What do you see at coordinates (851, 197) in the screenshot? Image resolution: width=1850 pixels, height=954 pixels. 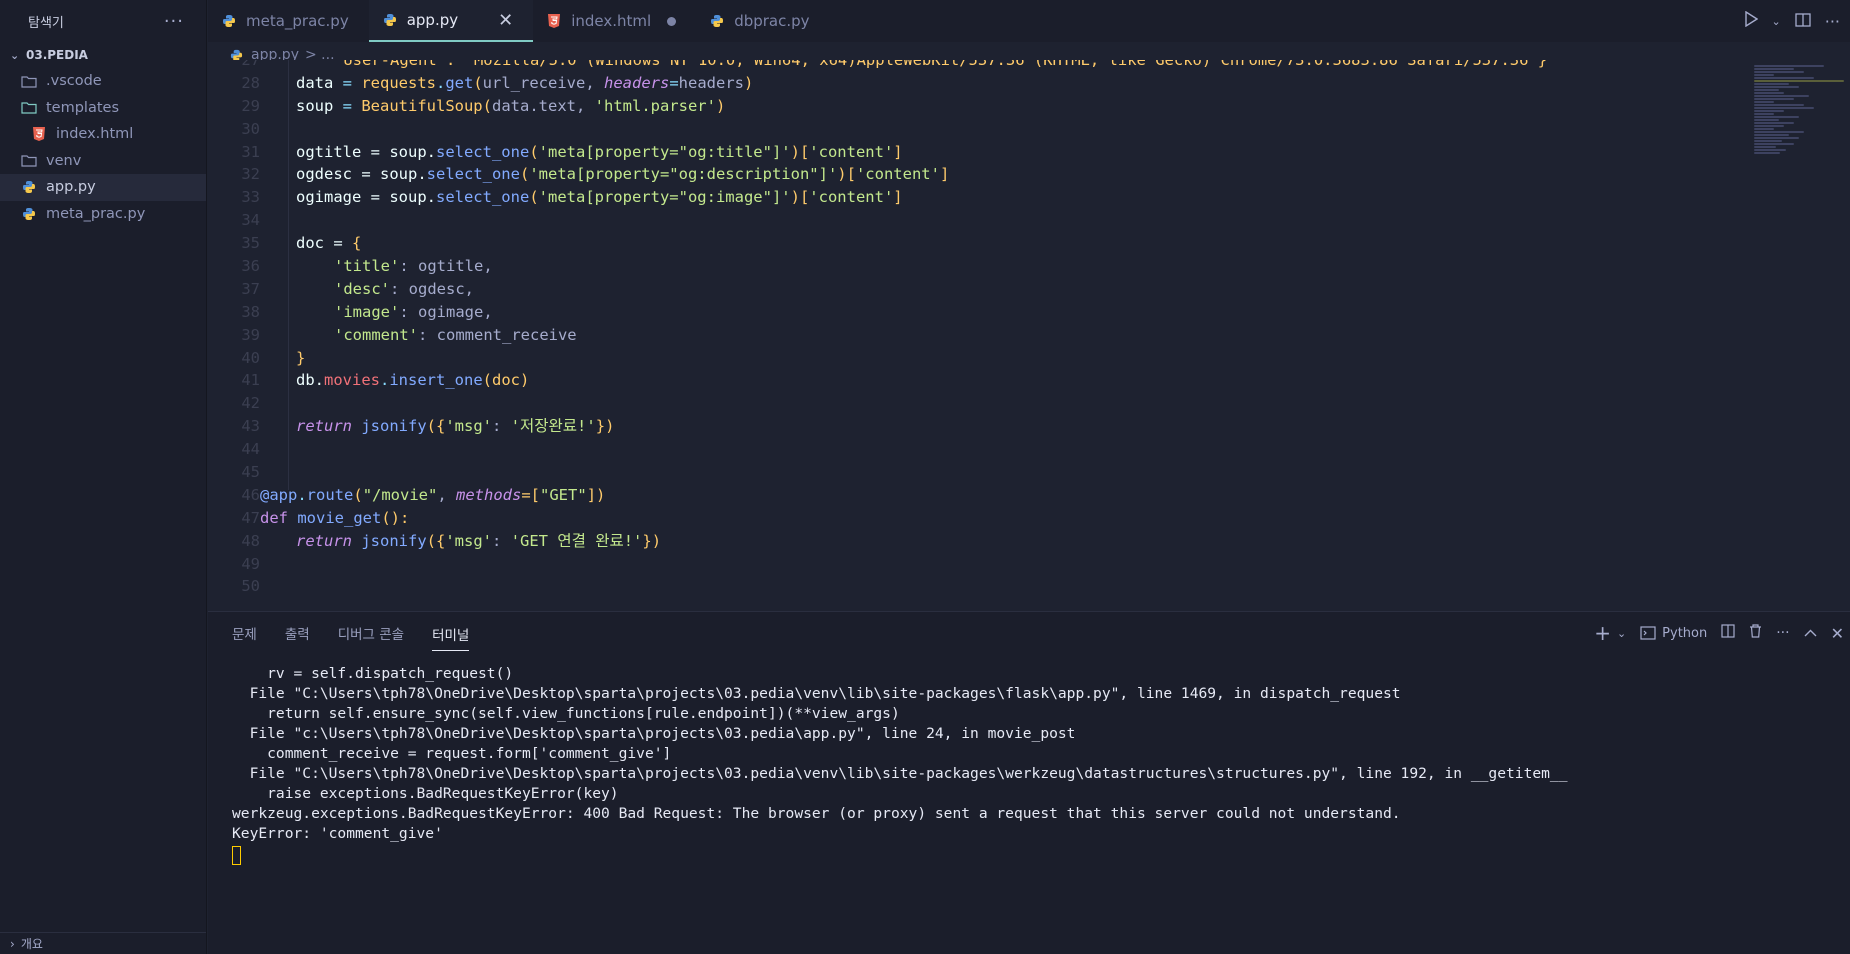 I see `code-text: 'content'` at bounding box center [851, 197].